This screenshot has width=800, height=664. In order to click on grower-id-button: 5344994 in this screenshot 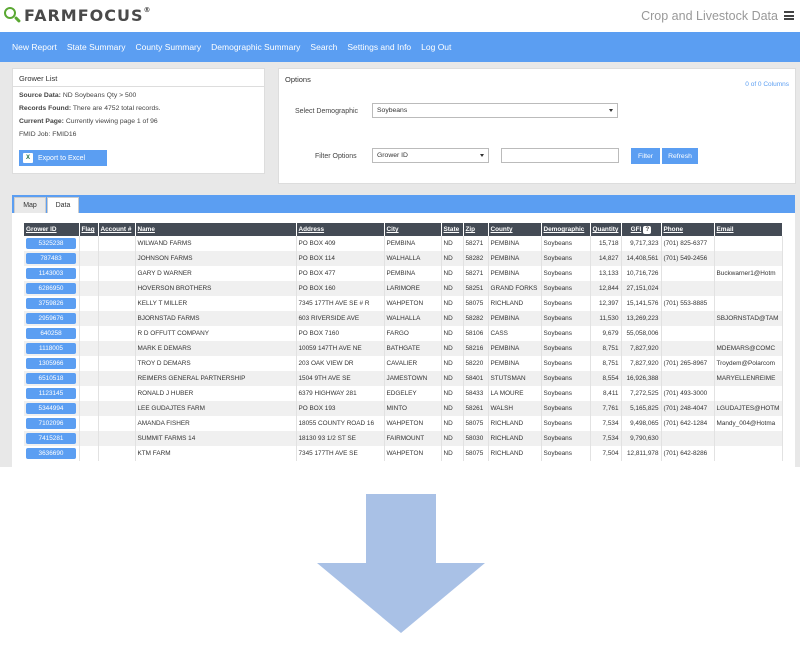, I will do `click(51, 408)`.